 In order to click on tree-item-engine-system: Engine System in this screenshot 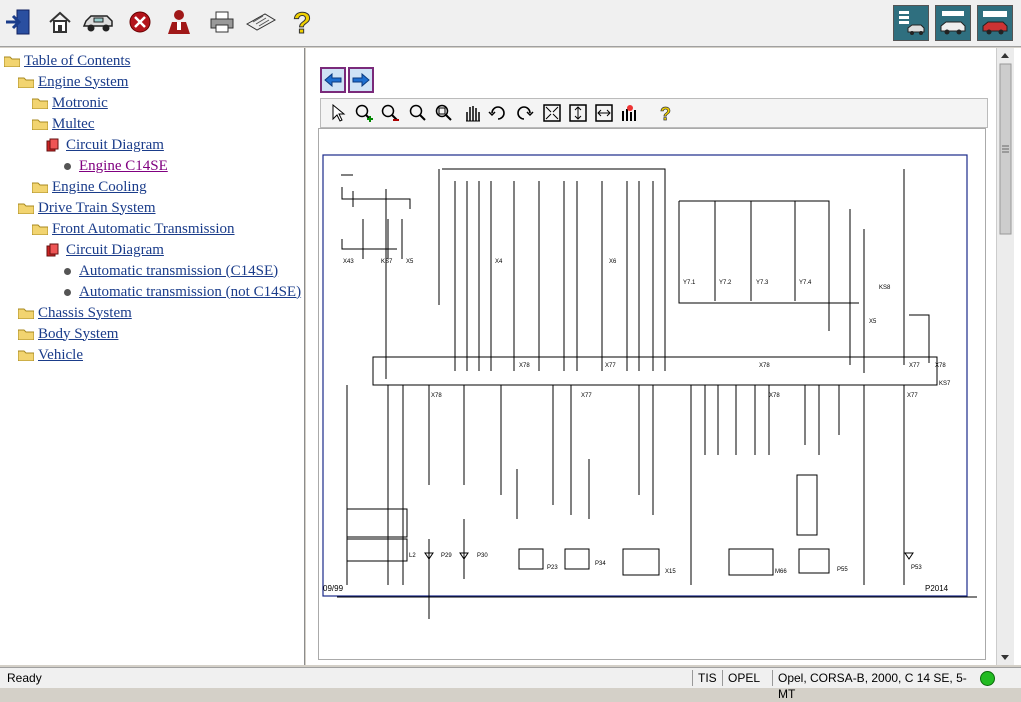, I will do `click(72, 82)`.